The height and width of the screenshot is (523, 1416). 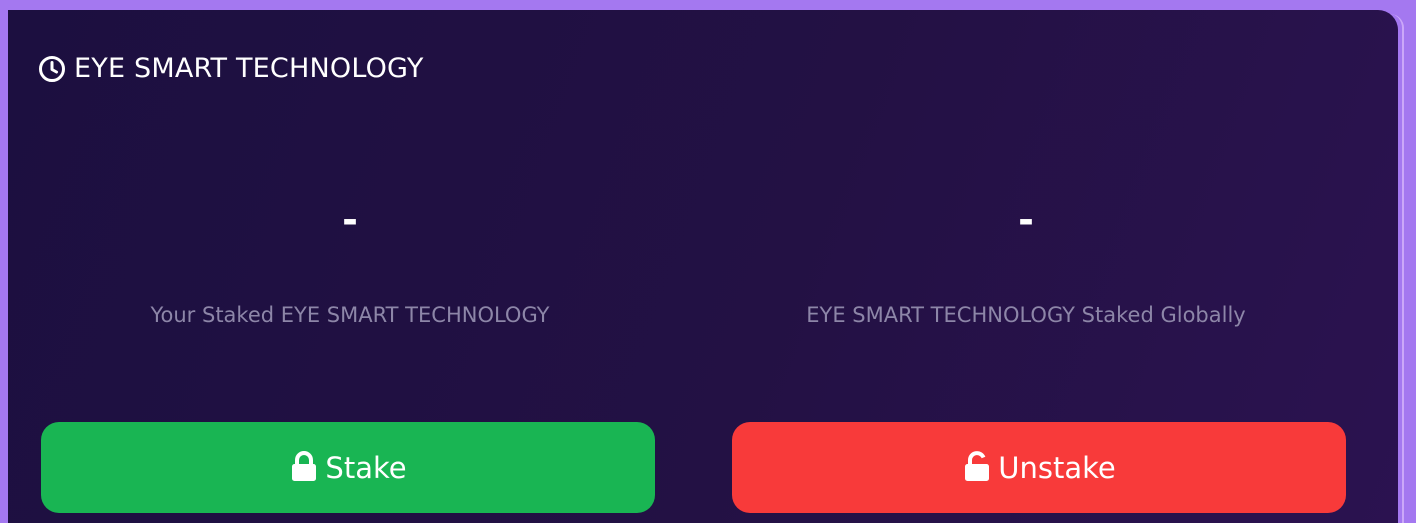 I want to click on unstake-button: Unstake, so click(x=1039, y=467).